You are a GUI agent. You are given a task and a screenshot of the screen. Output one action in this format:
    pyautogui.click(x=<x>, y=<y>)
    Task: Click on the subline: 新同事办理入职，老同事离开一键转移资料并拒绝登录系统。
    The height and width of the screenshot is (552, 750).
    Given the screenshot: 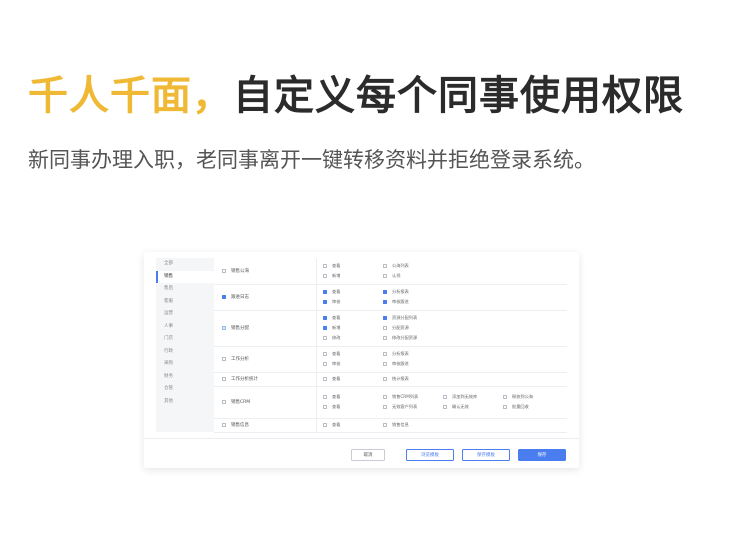 What is the action you would take?
    pyautogui.click(x=311, y=160)
    